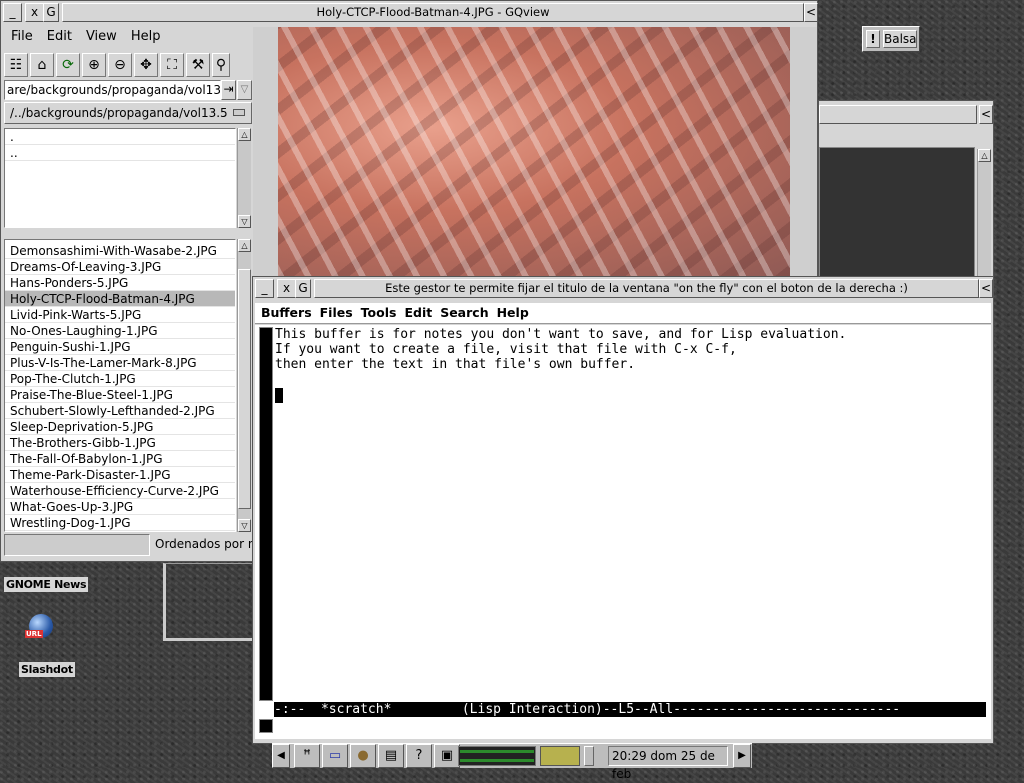 The height and width of the screenshot is (783, 1024). Describe the element at coordinates (112, 90) in the screenshot. I see `path-entry: are/backgrounds/propaganda/vol13.5` at that location.